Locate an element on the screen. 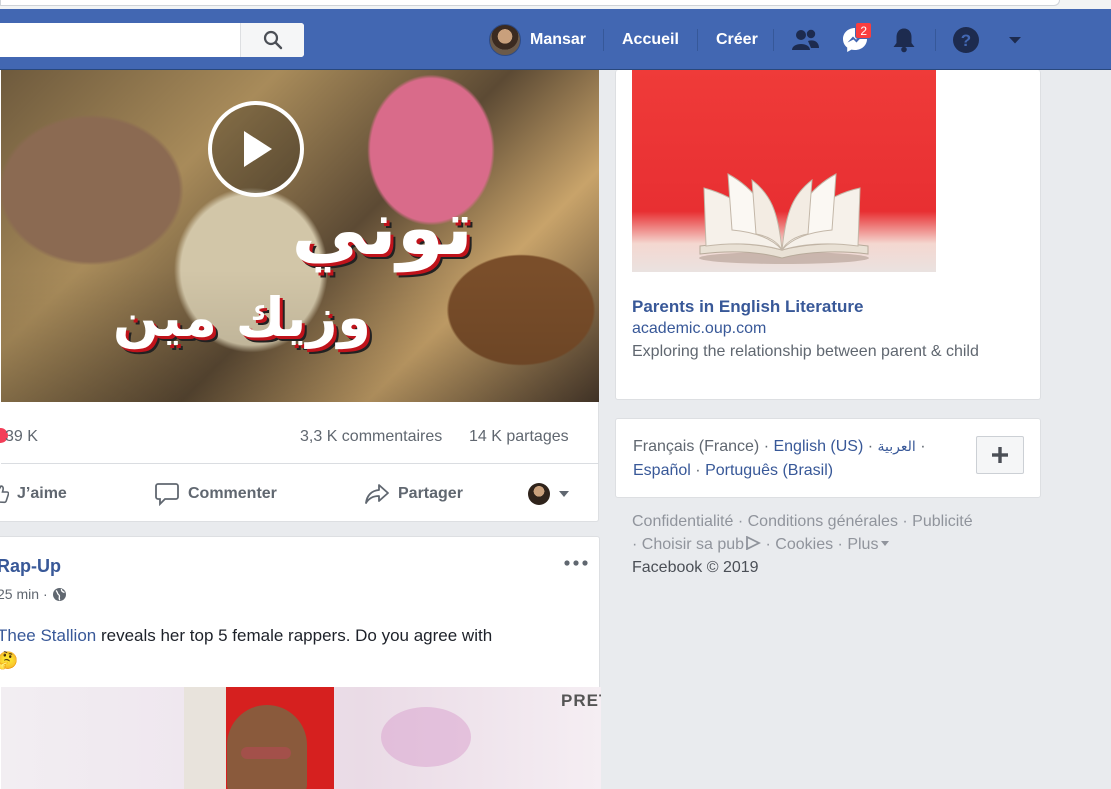  footer-more-link: Plus is located at coordinates (862, 544).